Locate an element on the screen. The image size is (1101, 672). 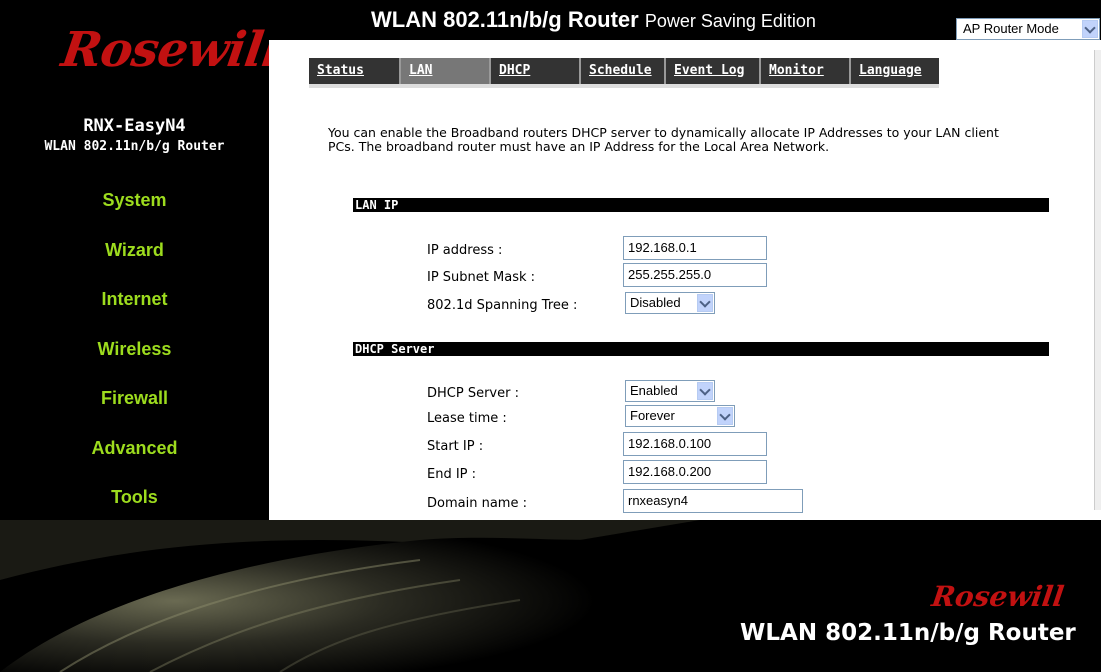
start-ip-label: Start IP : is located at coordinates (455, 446).